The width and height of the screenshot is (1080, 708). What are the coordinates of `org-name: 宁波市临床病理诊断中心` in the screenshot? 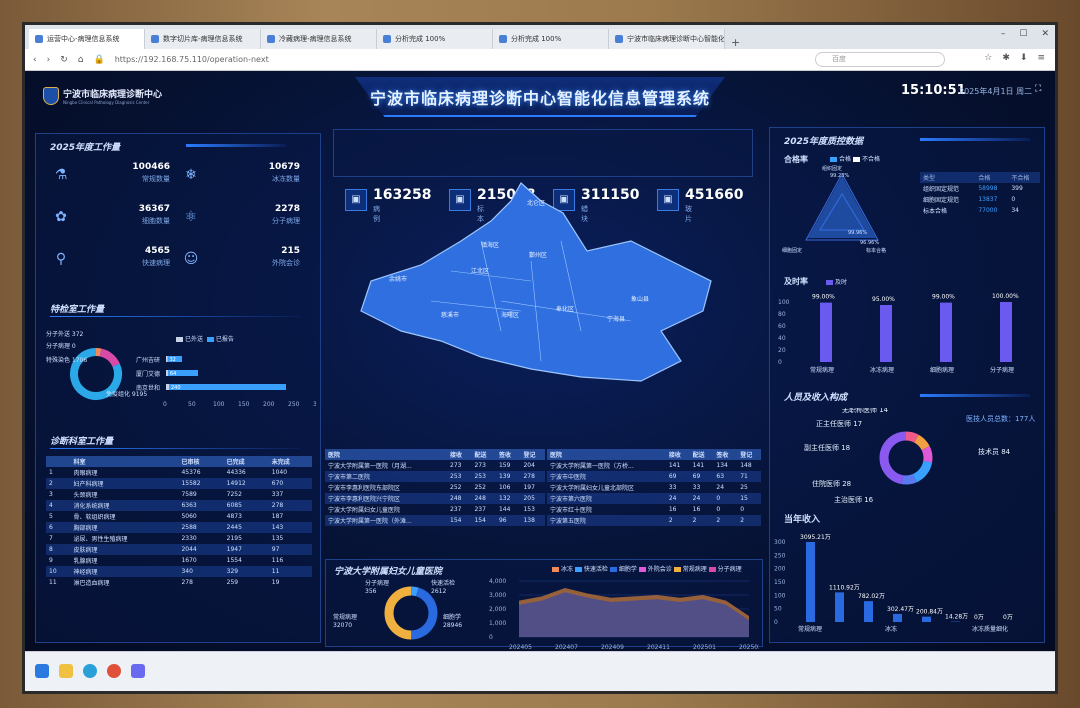 It's located at (113, 95).